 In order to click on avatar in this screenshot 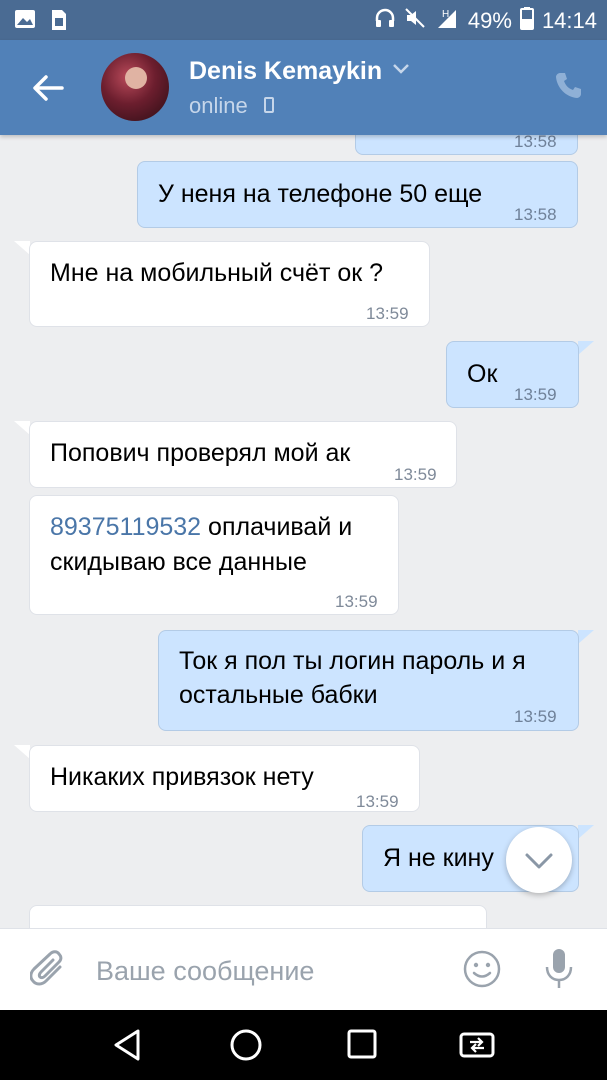, I will do `click(135, 87)`.